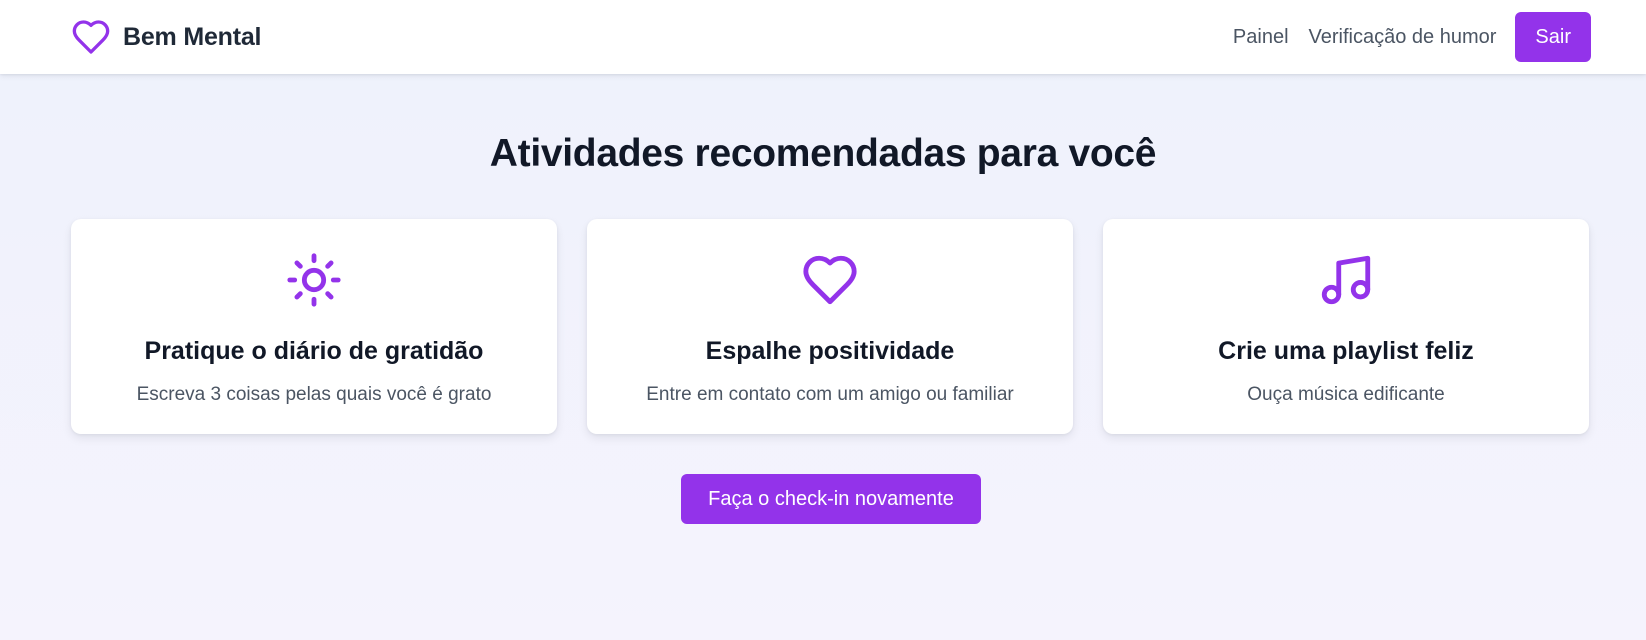 The image size is (1646, 640). Describe the element at coordinates (831, 499) in the screenshot. I see `checkin-again-button: Faça o check-in novamente` at that location.